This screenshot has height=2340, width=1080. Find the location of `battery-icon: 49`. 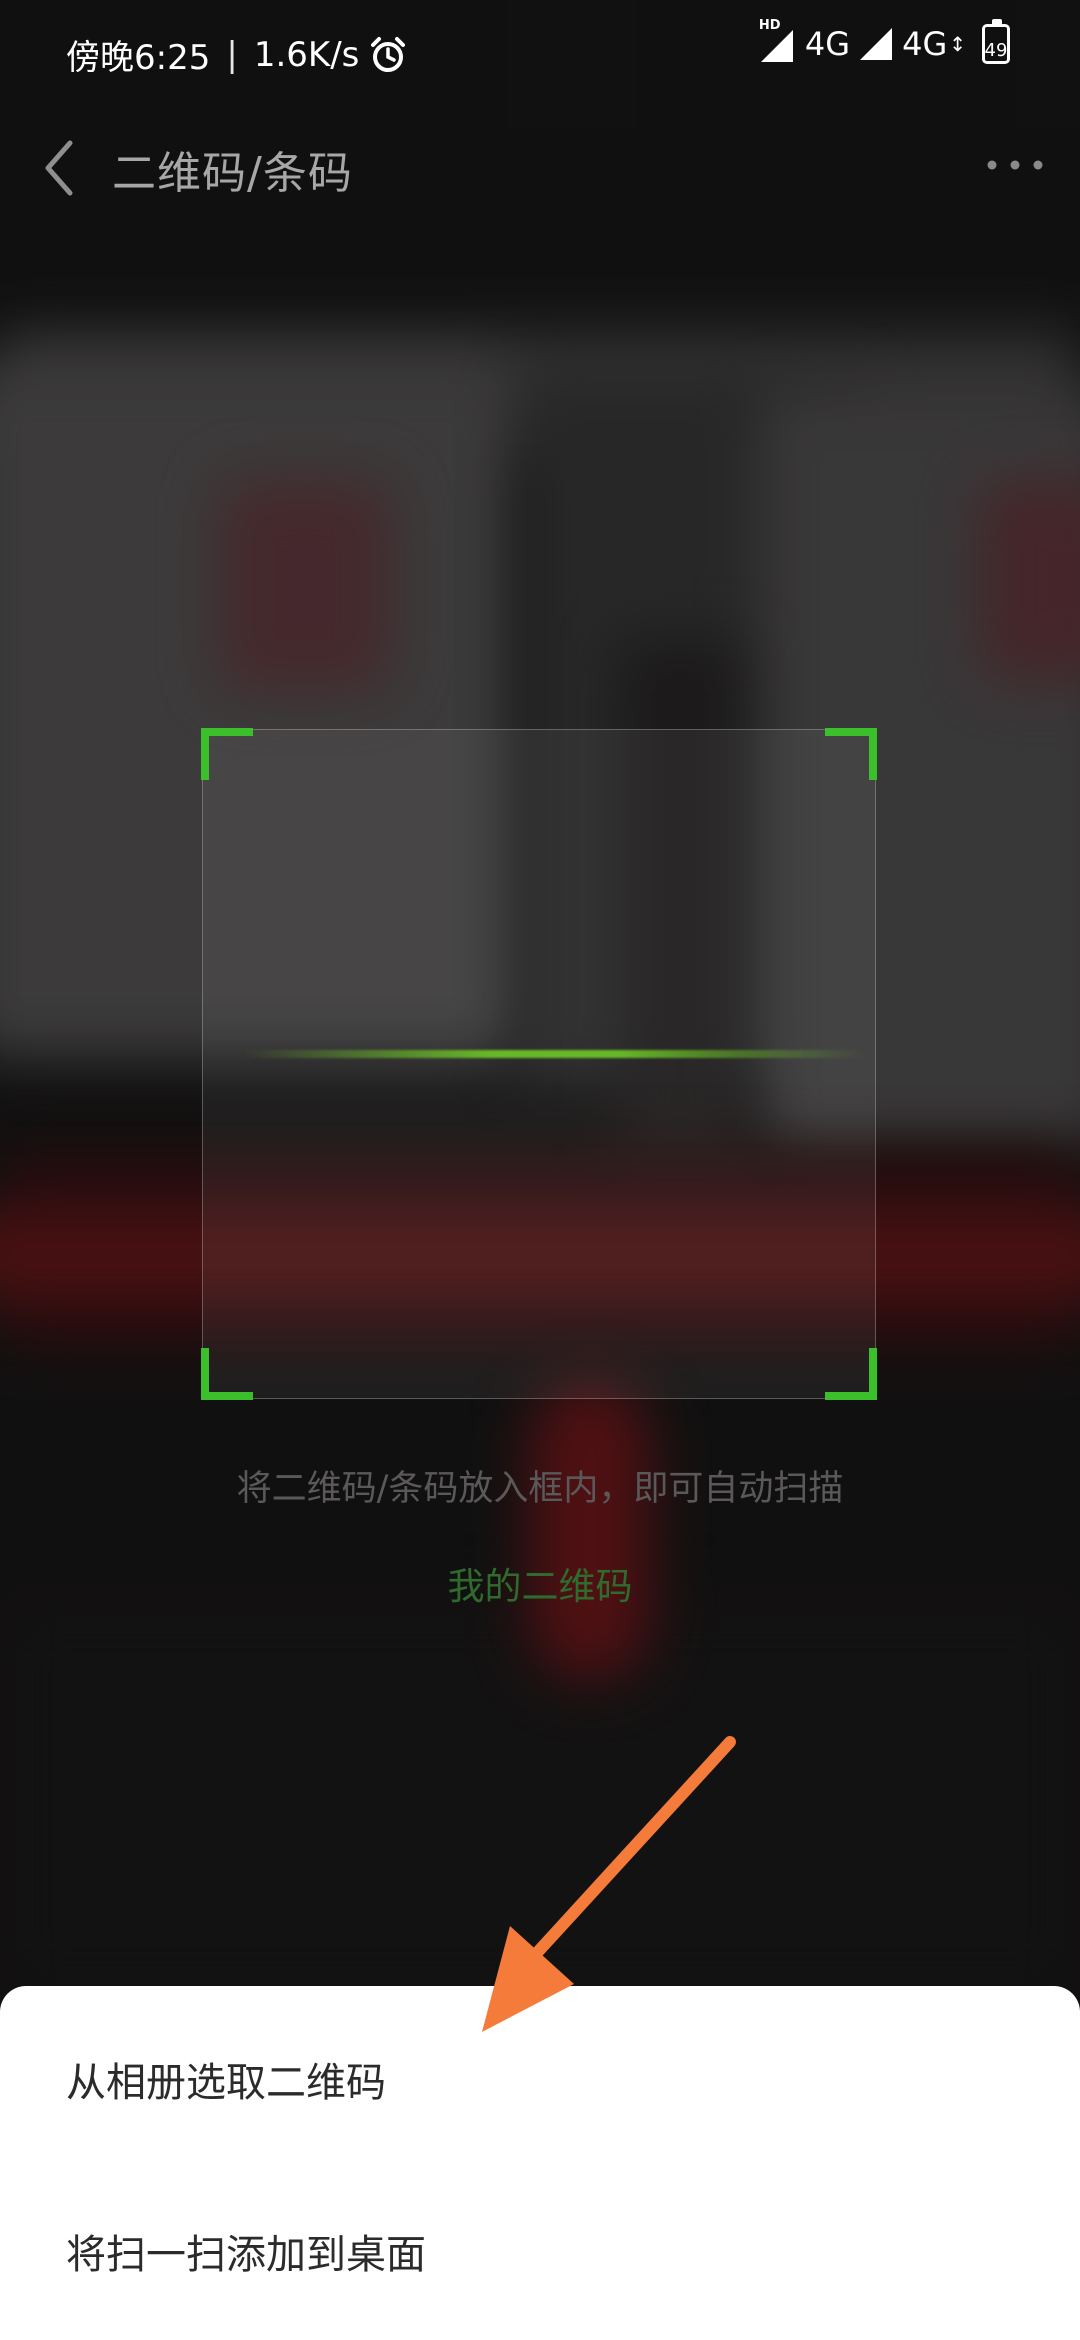

battery-icon: 49 is located at coordinates (996, 41).